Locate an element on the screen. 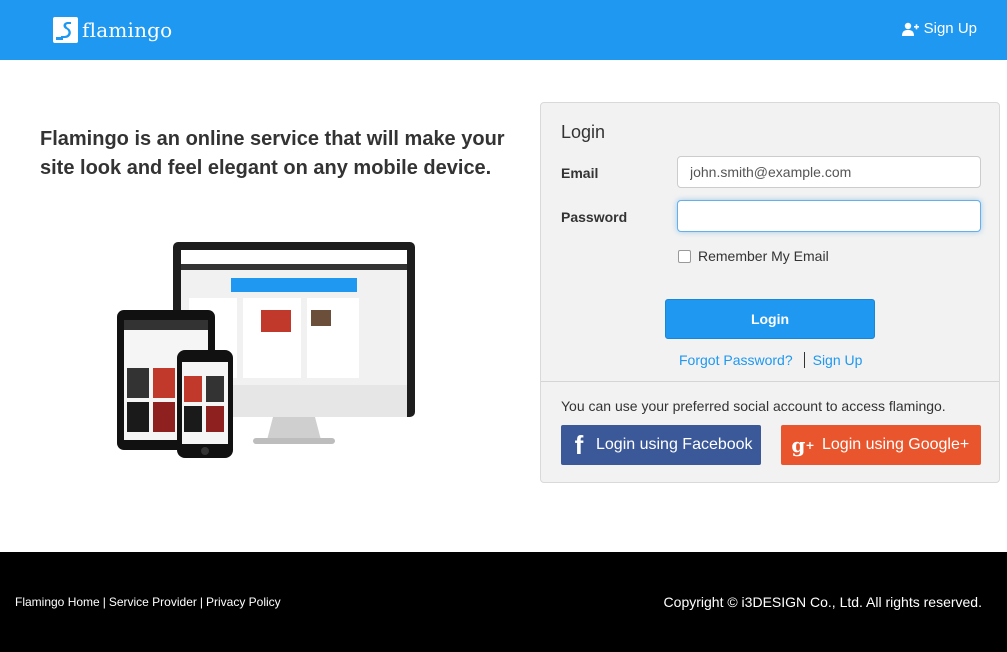 The image size is (1007, 652). login-button: Login is located at coordinates (770, 319).